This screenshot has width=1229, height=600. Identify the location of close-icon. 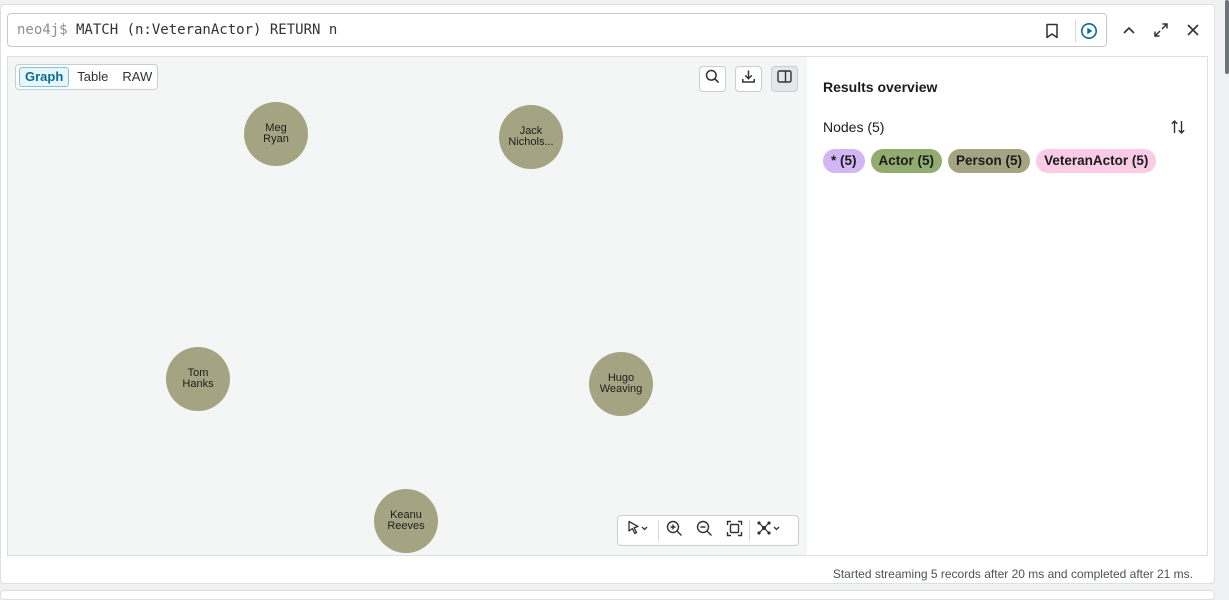
(1193, 30).